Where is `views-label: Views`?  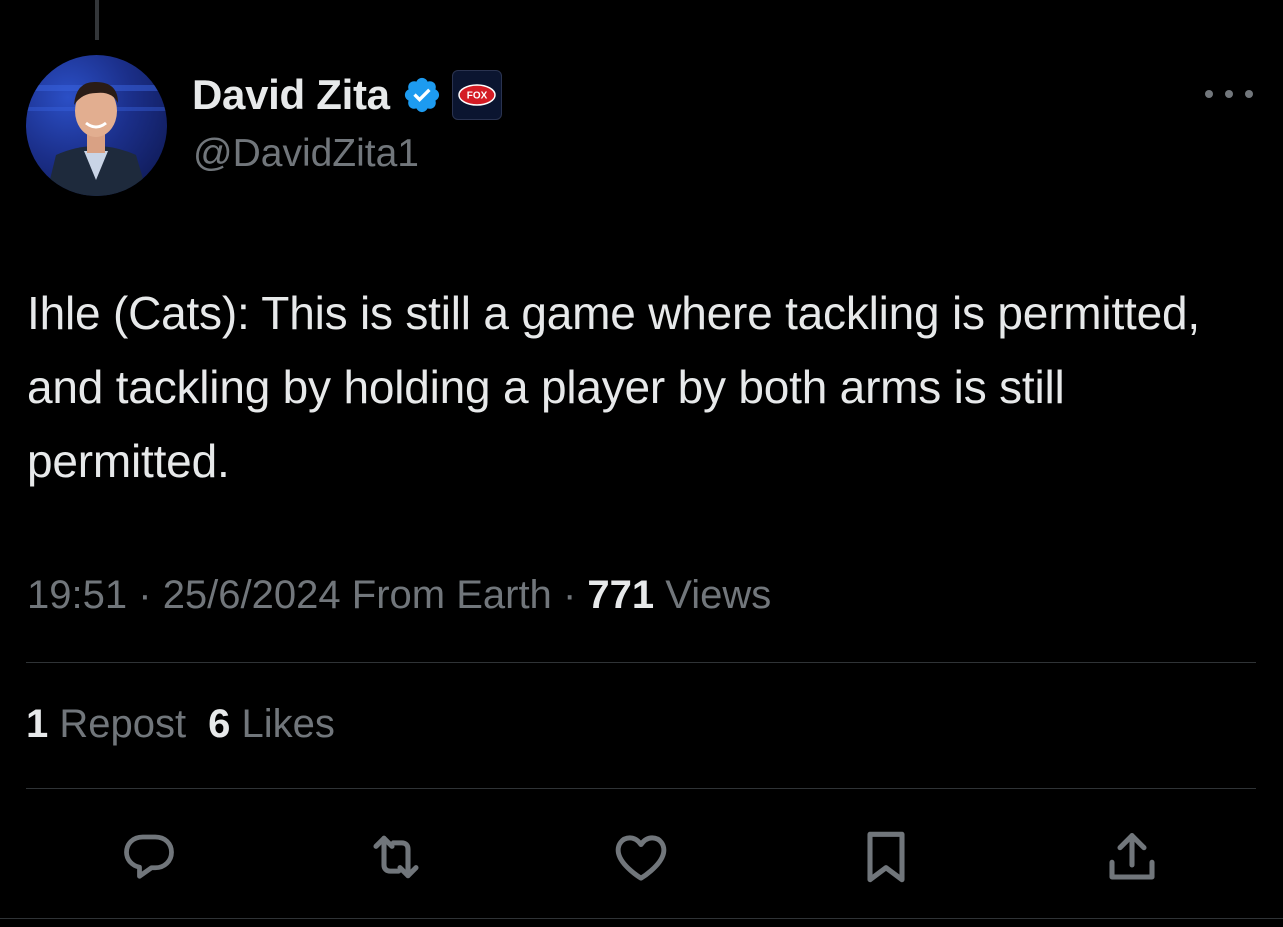
views-label: Views is located at coordinates (718, 595).